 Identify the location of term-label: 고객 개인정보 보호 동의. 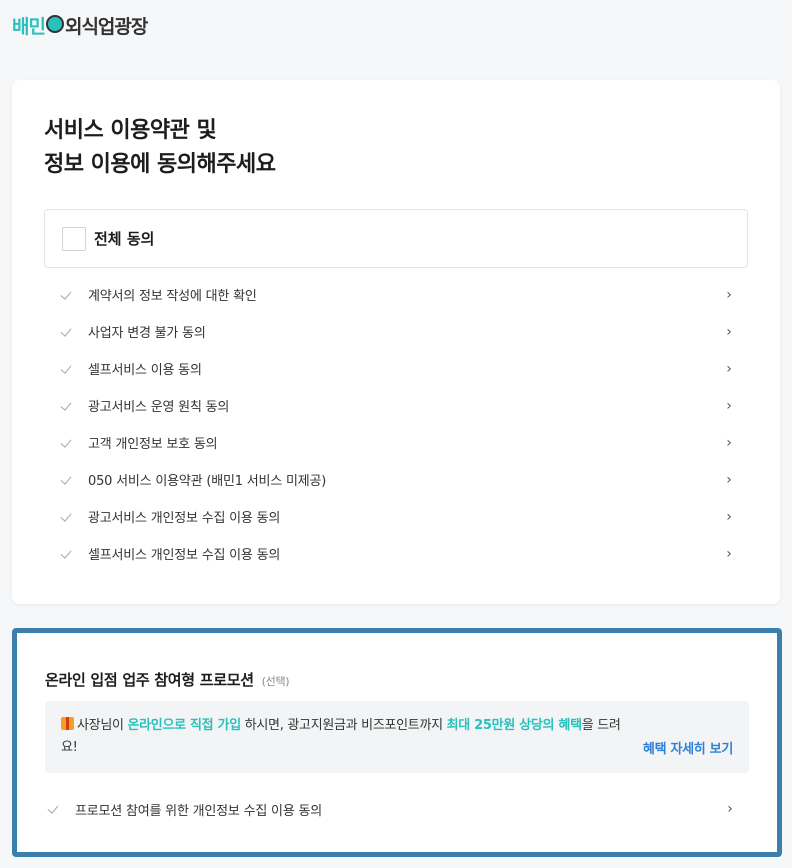
(153, 444).